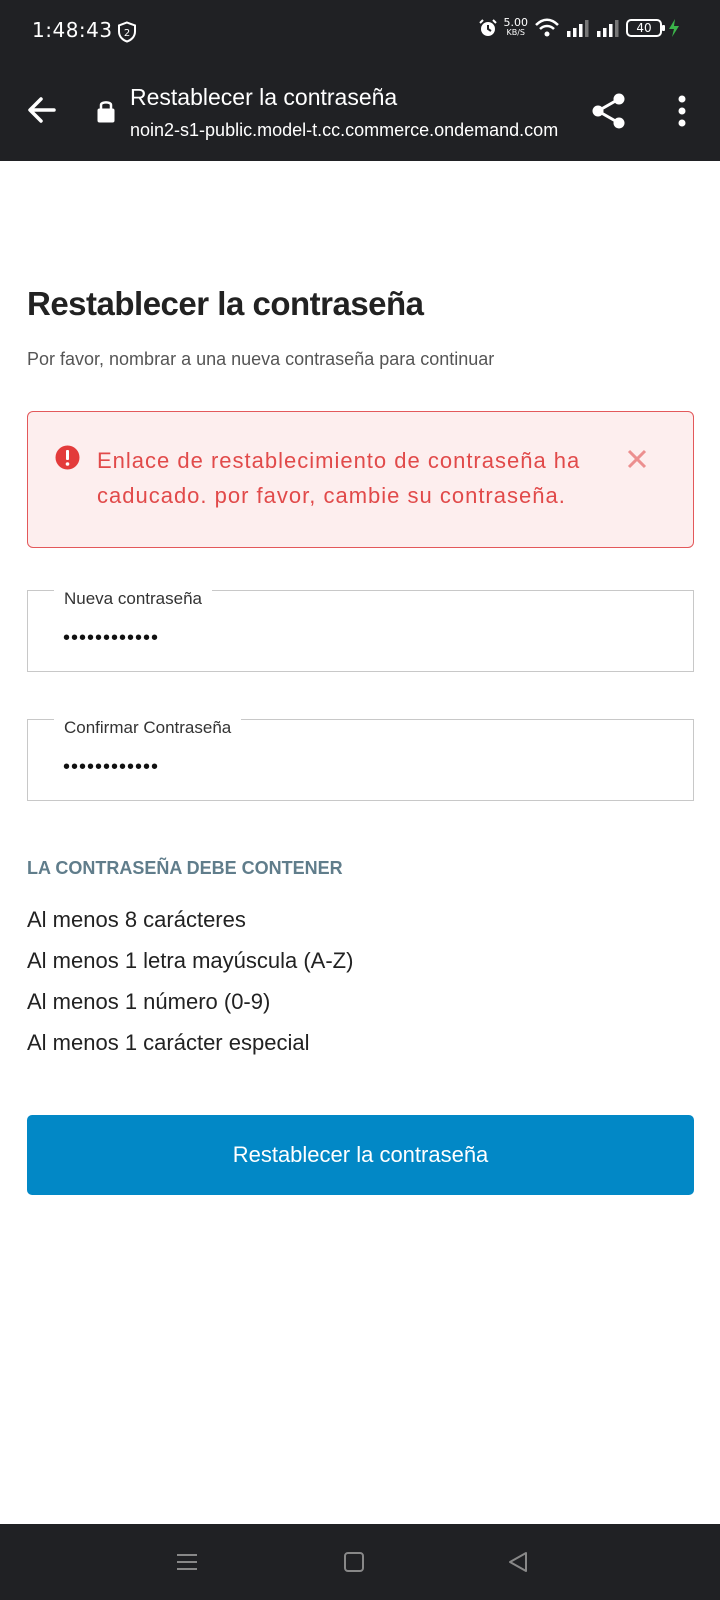 This screenshot has width=720, height=1600. I want to click on confirm-password-input: ••••••••••••, so click(111, 767).